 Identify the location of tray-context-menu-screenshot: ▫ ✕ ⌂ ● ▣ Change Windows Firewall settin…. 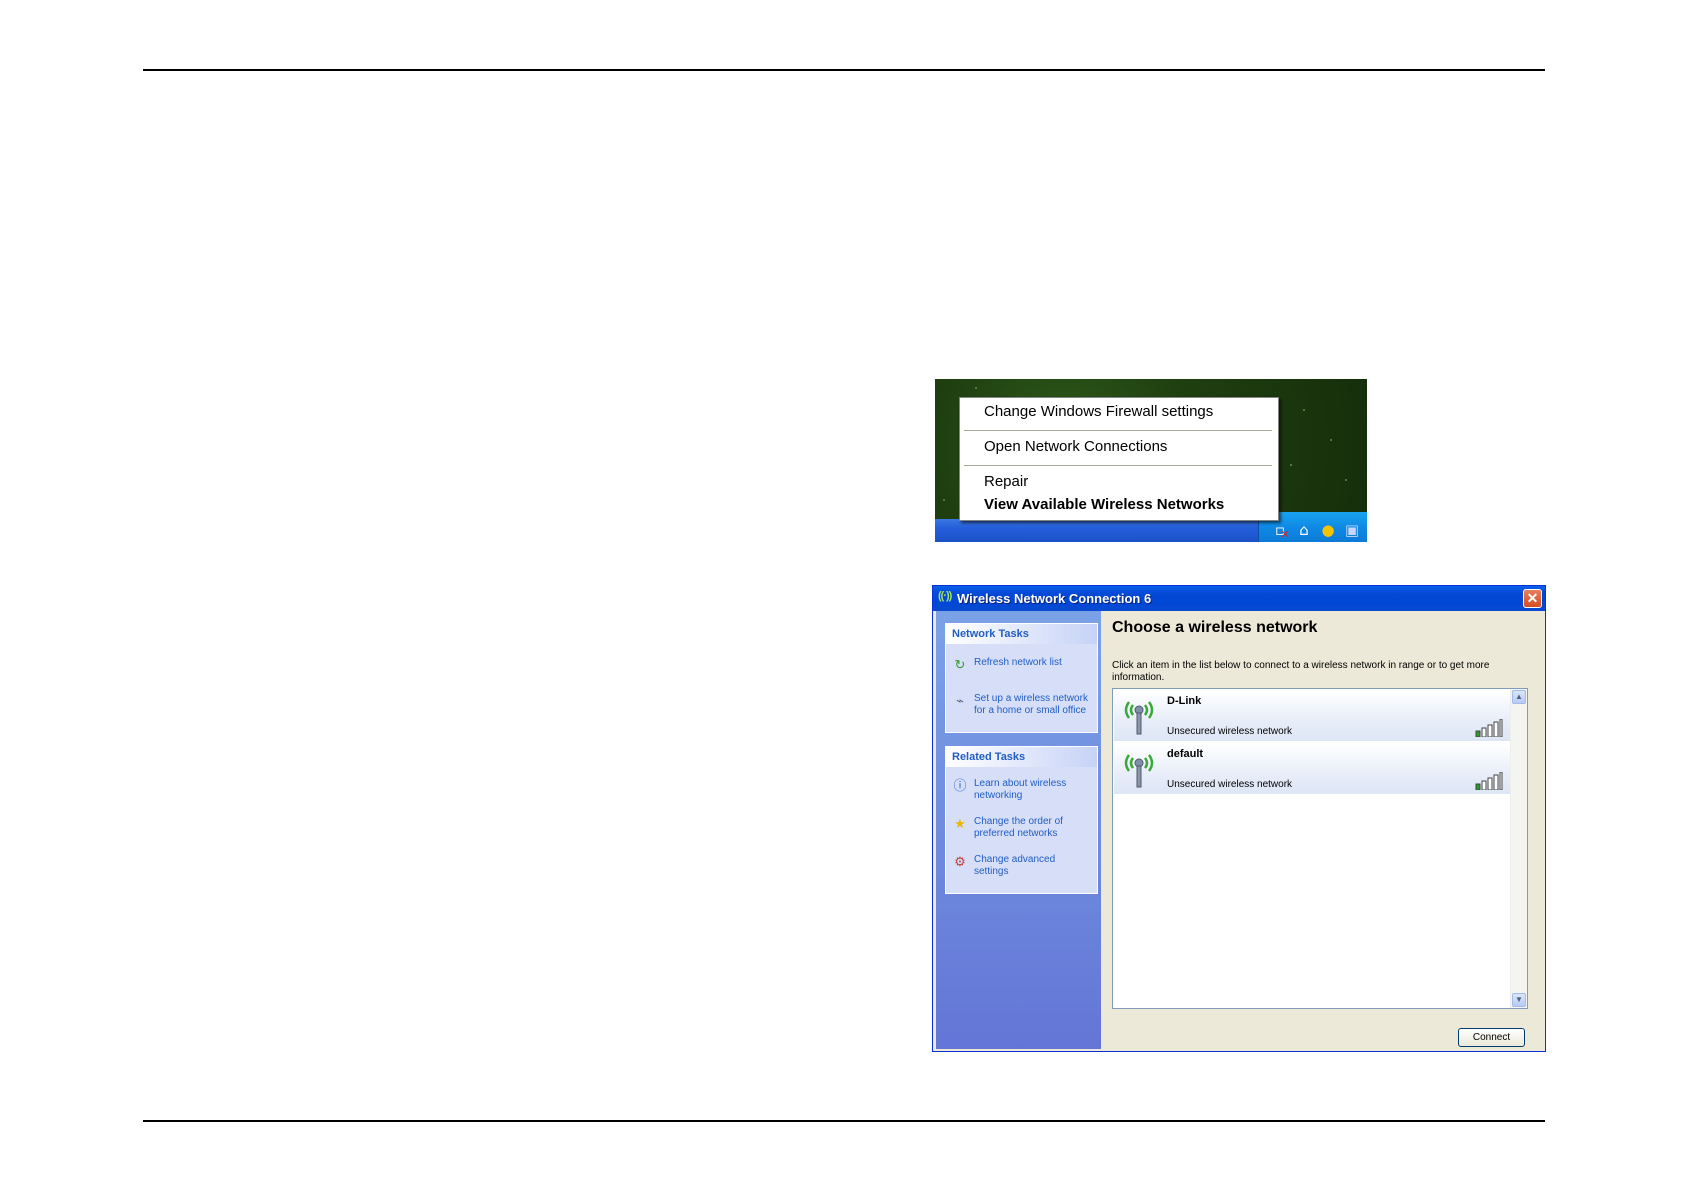
(1151, 460).